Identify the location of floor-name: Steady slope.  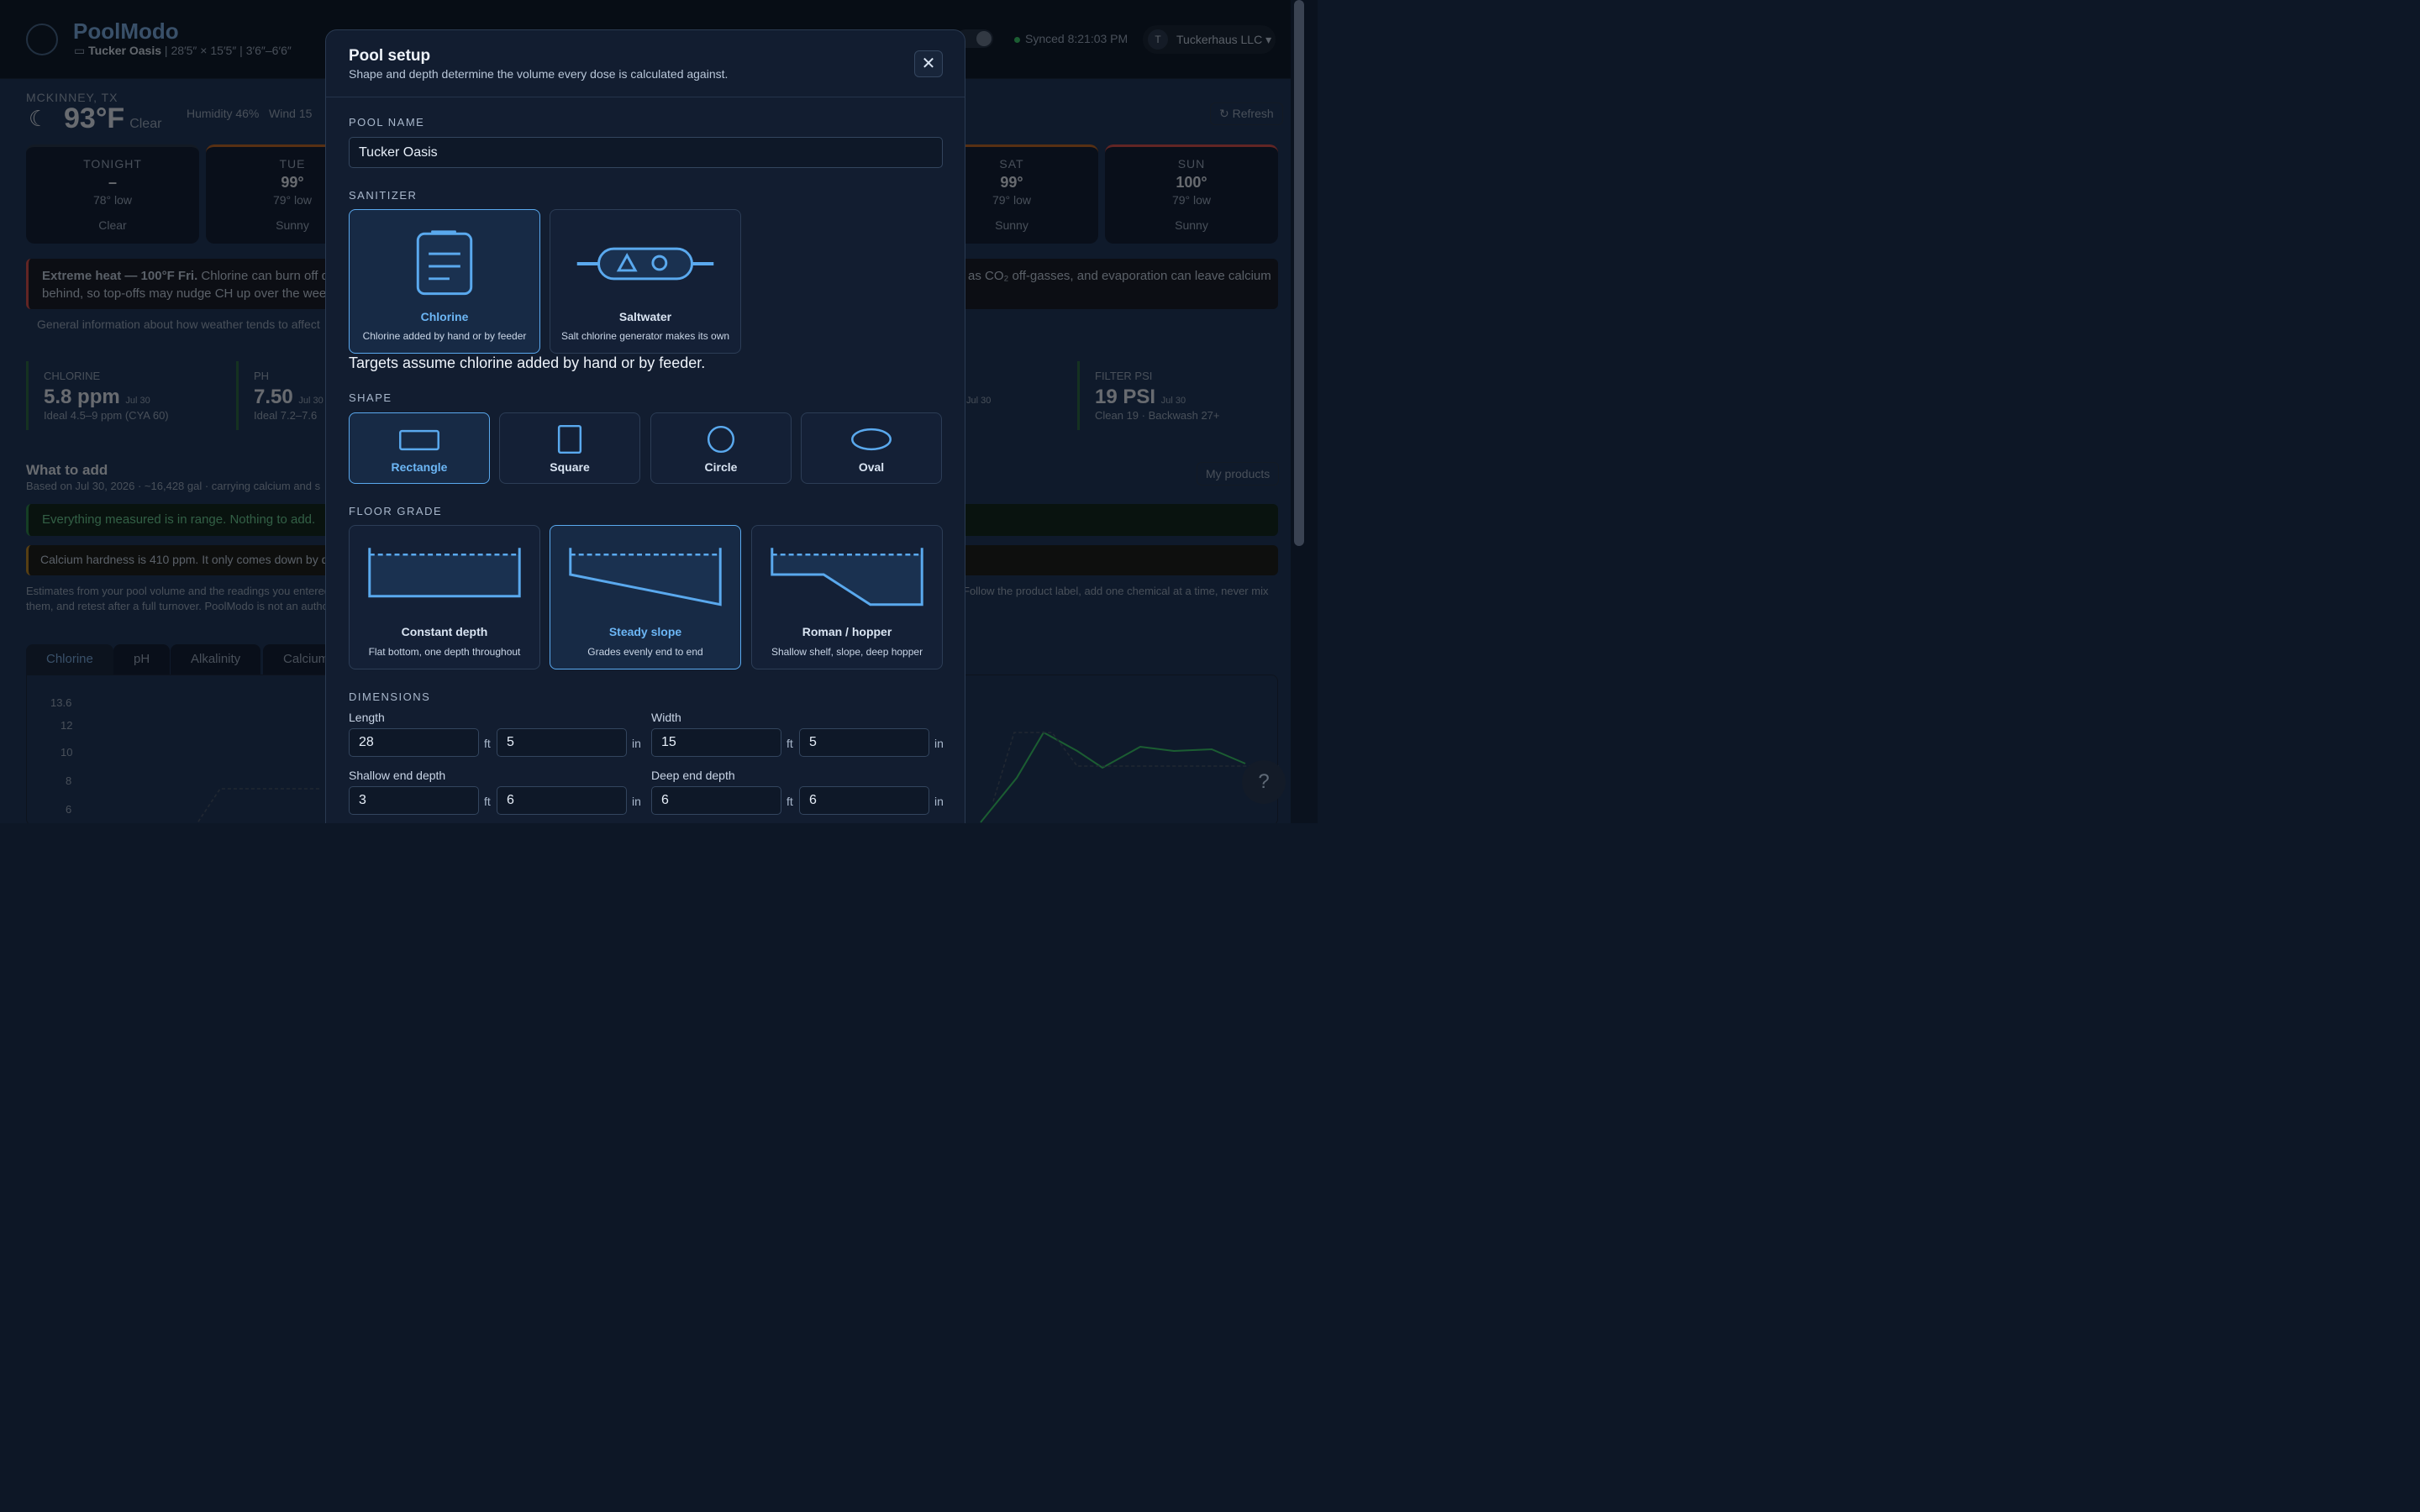
(645, 631).